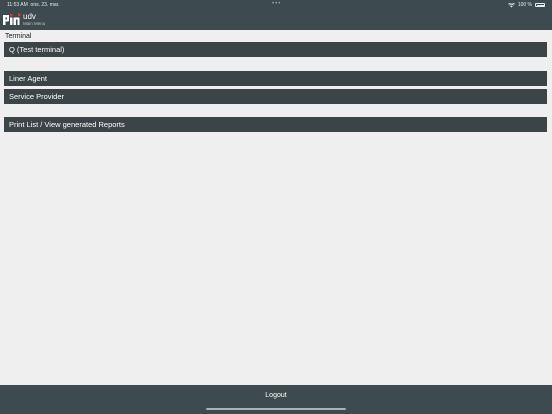  I want to click on service-provider-button: Service Provider, so click(275, 96).